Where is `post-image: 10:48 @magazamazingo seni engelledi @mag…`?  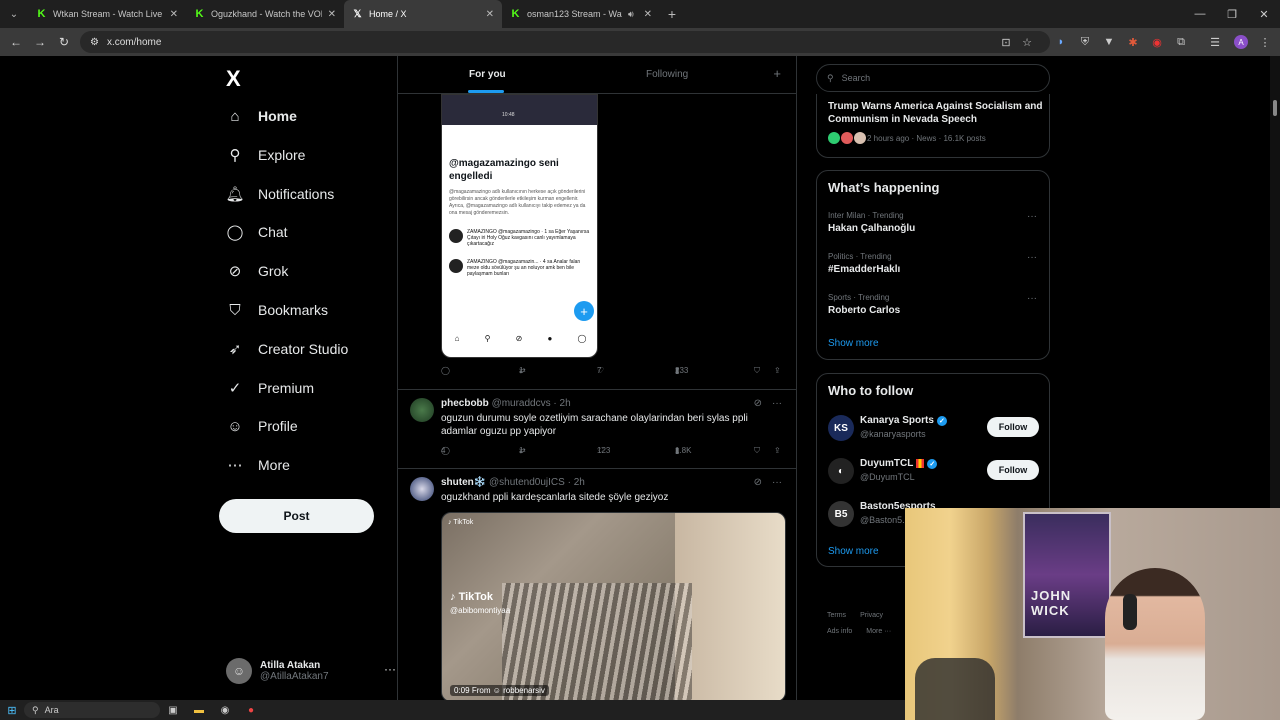
post-image: 10:48 @magazamazingo seni engelledi @mag… is located at coordinates (519, 226).